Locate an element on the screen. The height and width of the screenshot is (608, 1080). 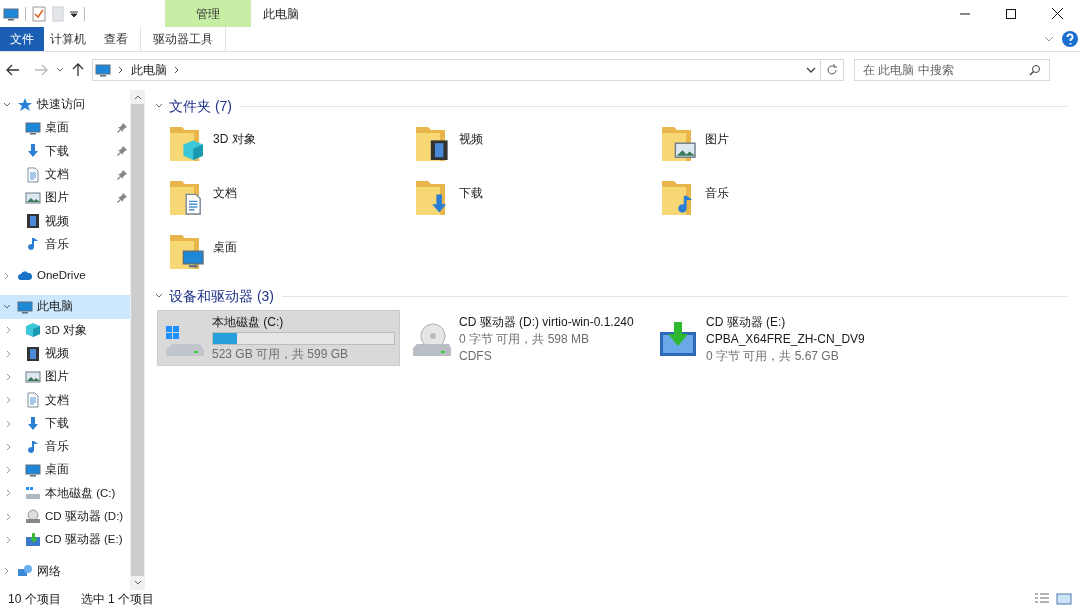
drive-name: CD 驱动器 (D:) virtio-win-0.1.240 is located at coordinates (546, 322).